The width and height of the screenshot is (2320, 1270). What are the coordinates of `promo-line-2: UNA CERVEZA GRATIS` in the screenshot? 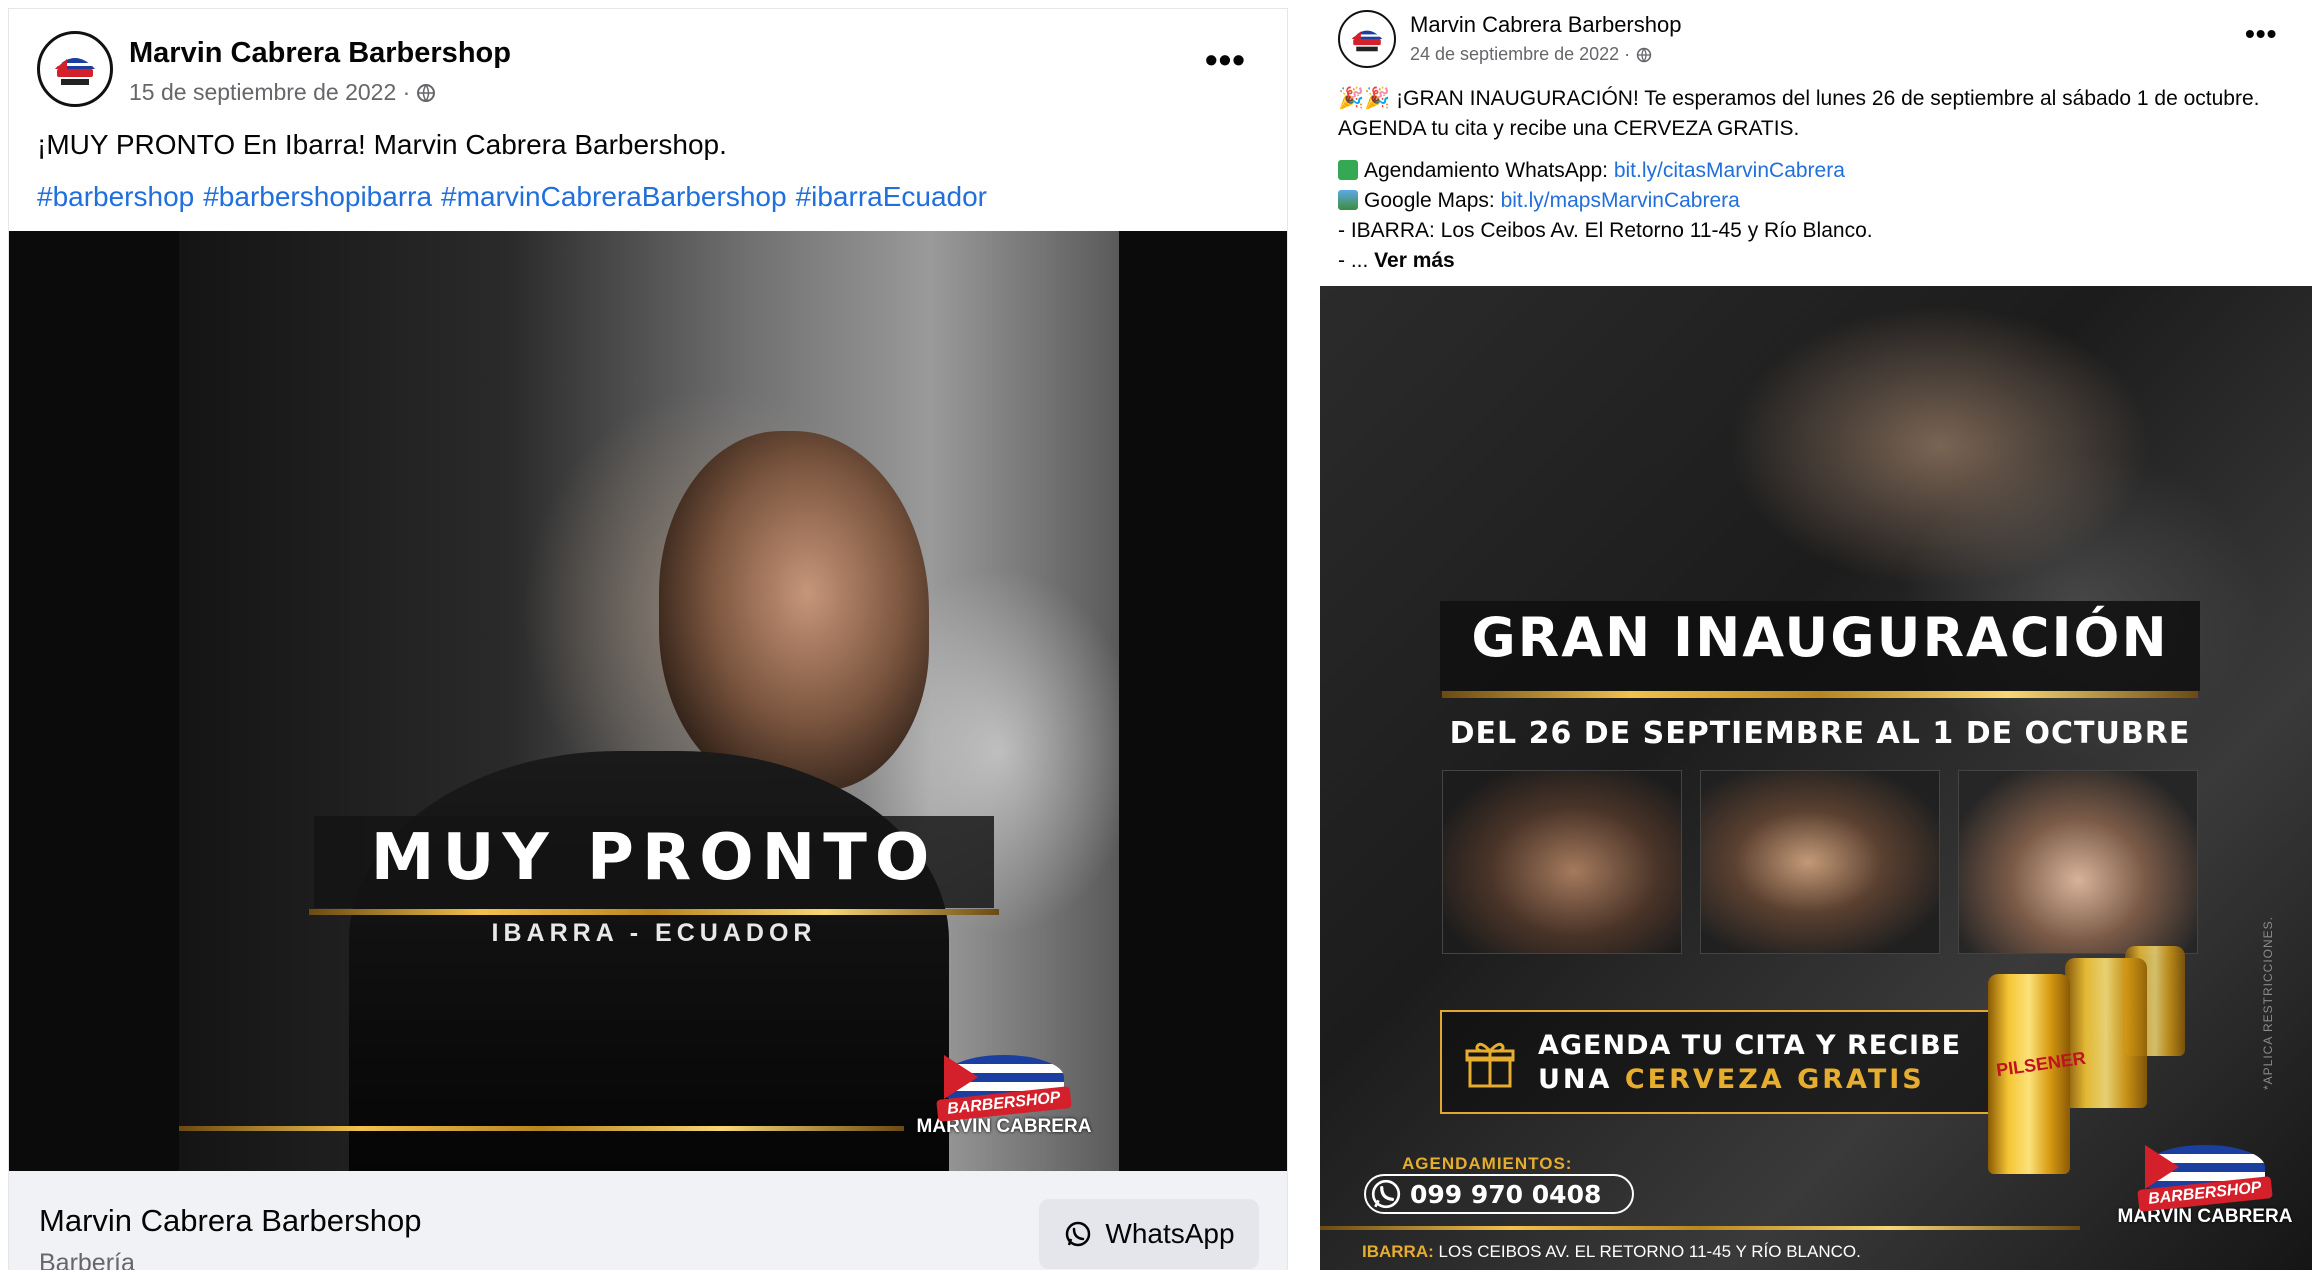 It's located at (1731, 1079).